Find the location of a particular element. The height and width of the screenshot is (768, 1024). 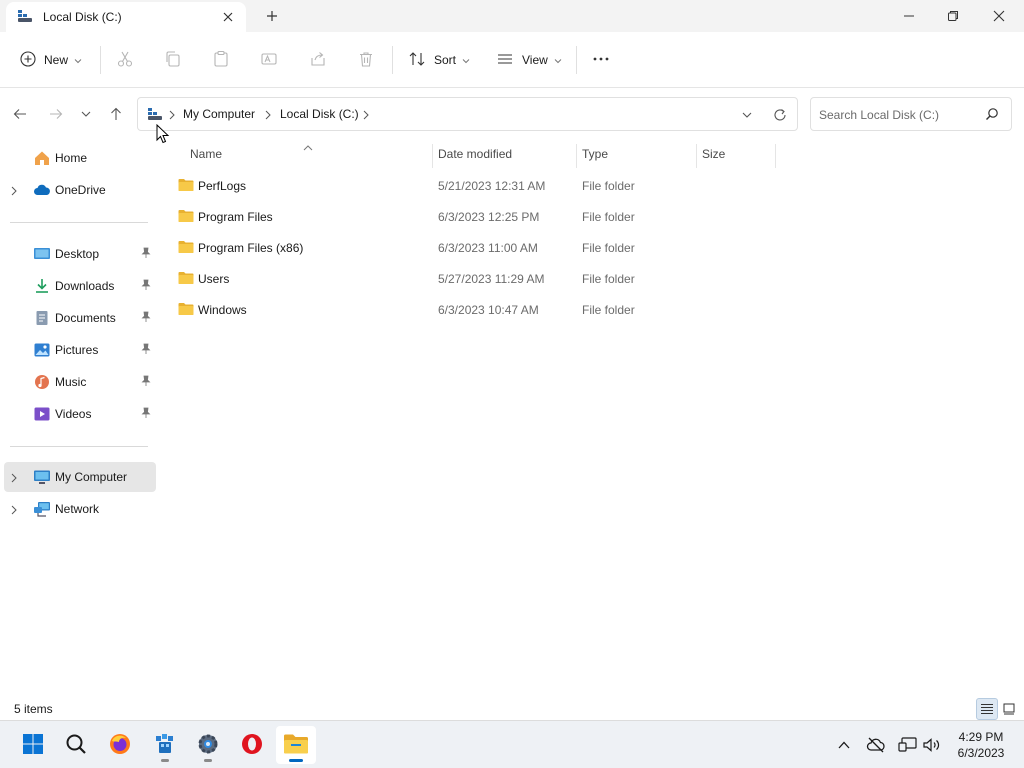

delete-button is located at coordinates (366, 60).